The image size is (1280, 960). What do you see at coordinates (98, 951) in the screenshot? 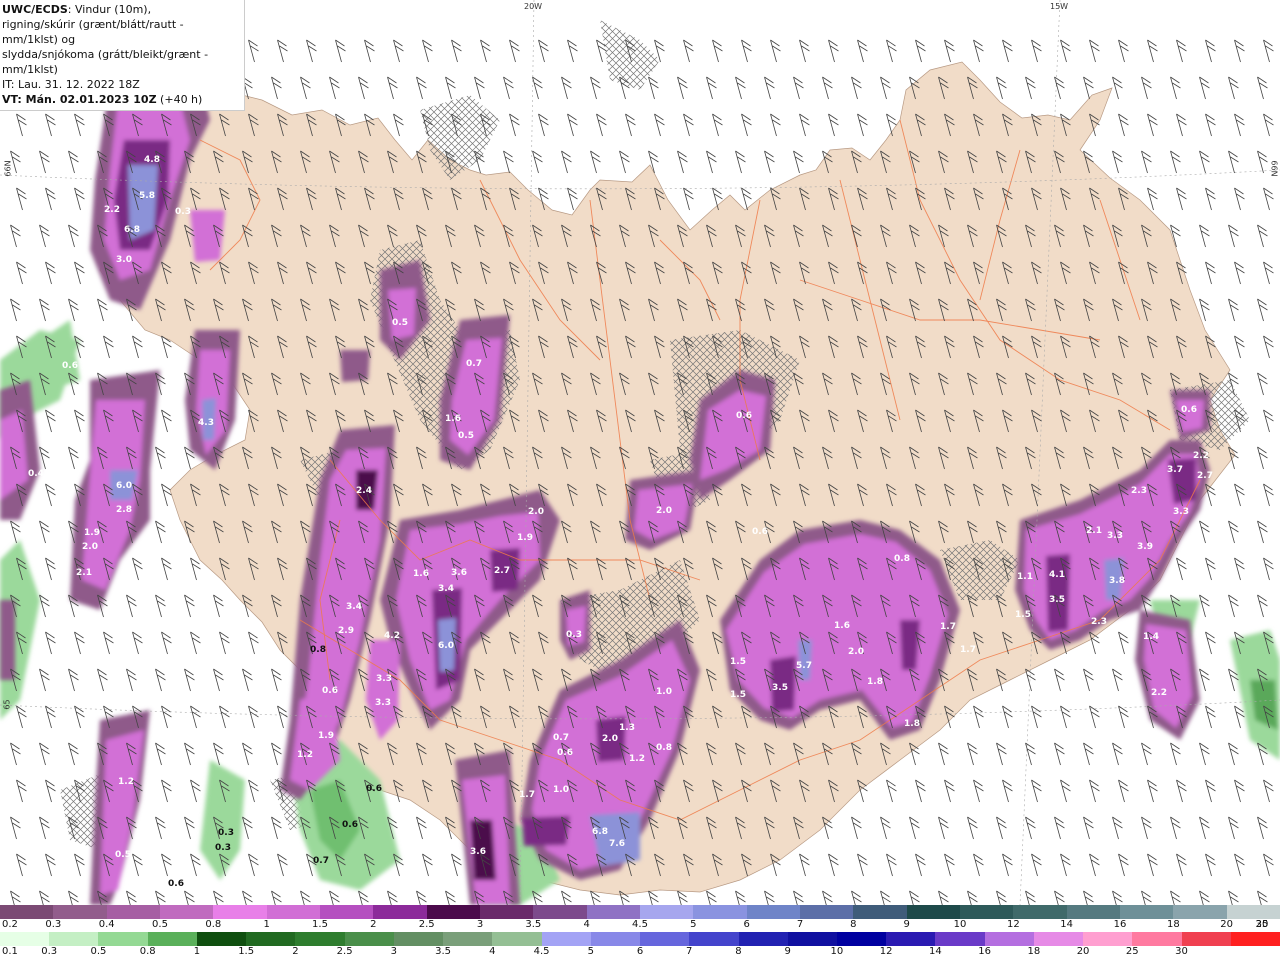
I see `legend-label: 0.5` at bounding box center [98, 951].